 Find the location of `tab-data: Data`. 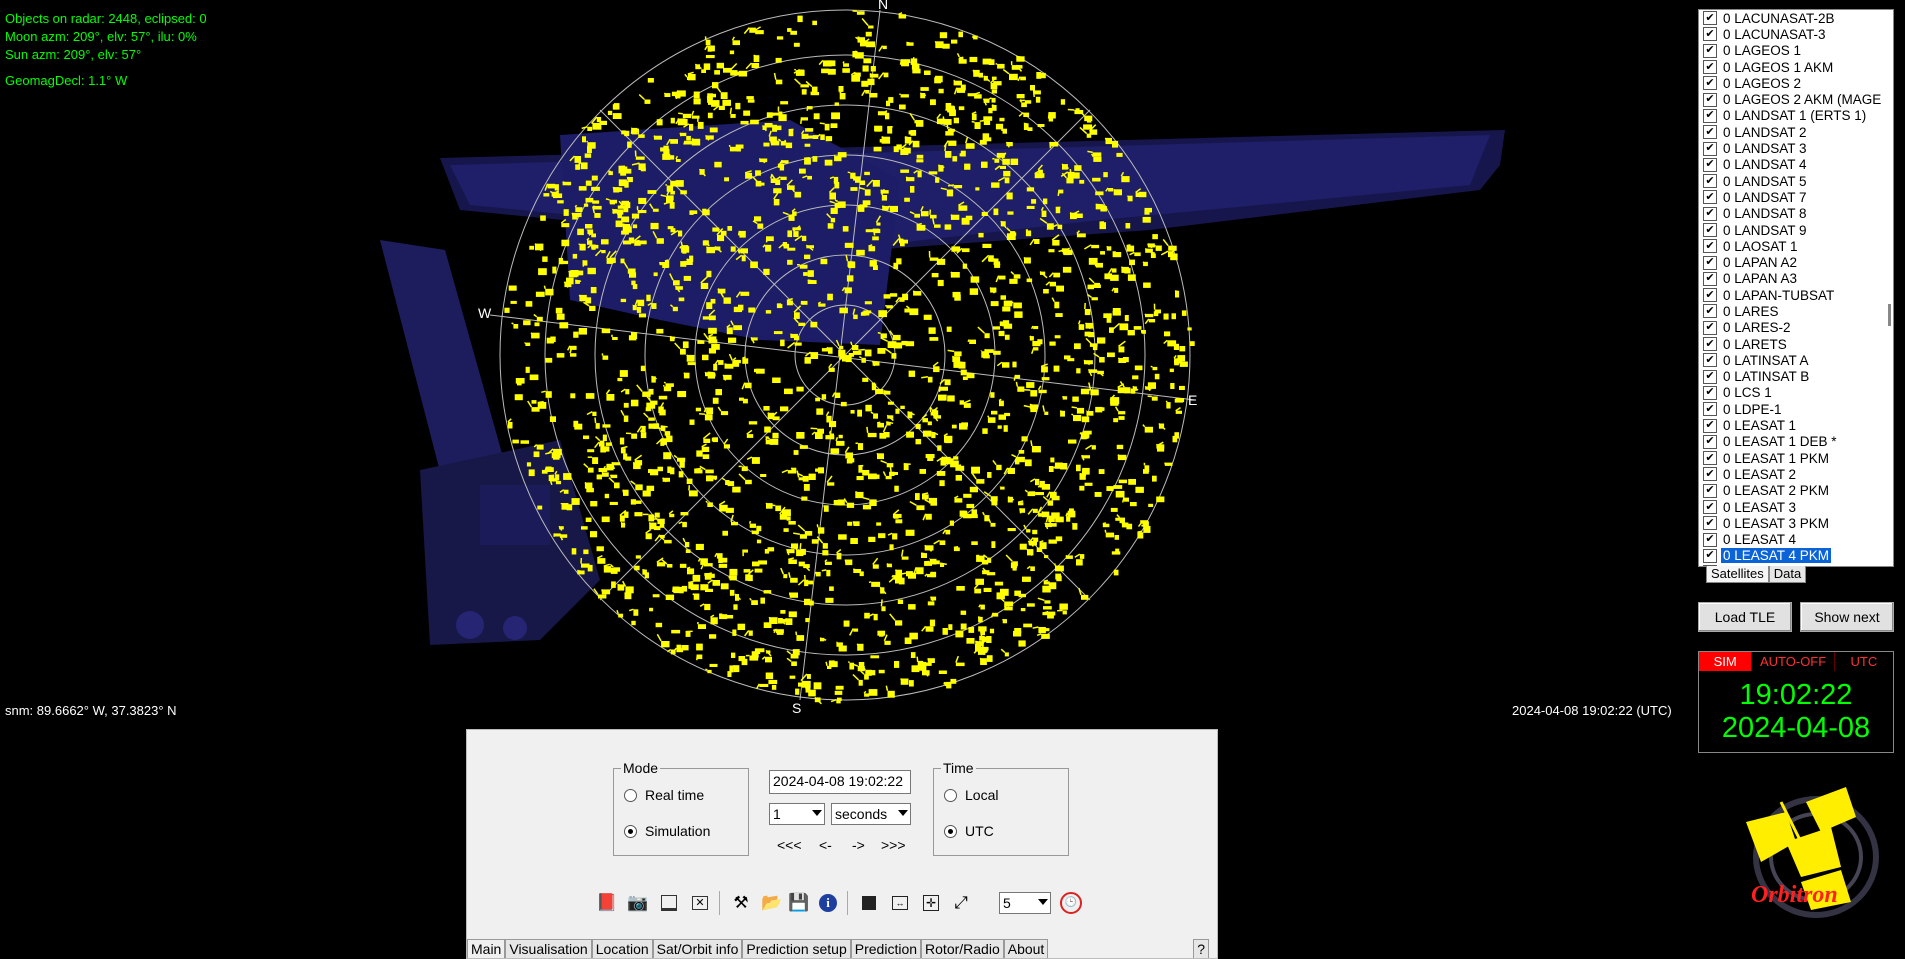

tab-data: Data is located at coordinates (1787, 574).